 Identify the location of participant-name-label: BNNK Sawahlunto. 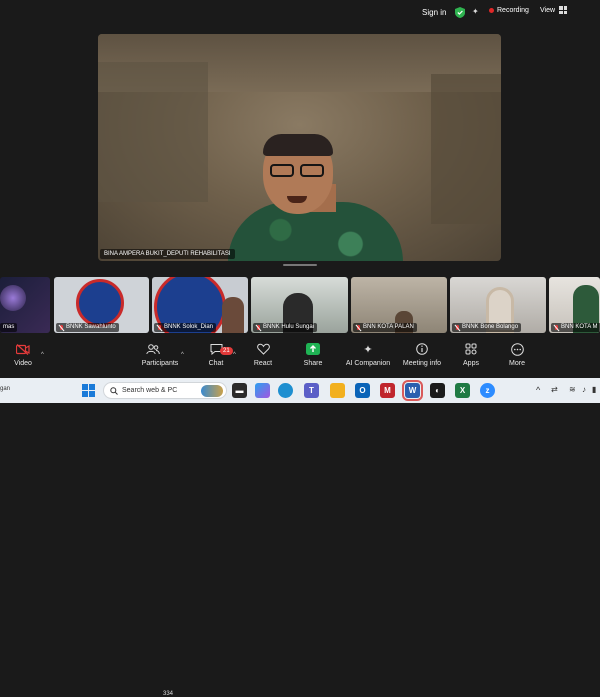
(87, 327).